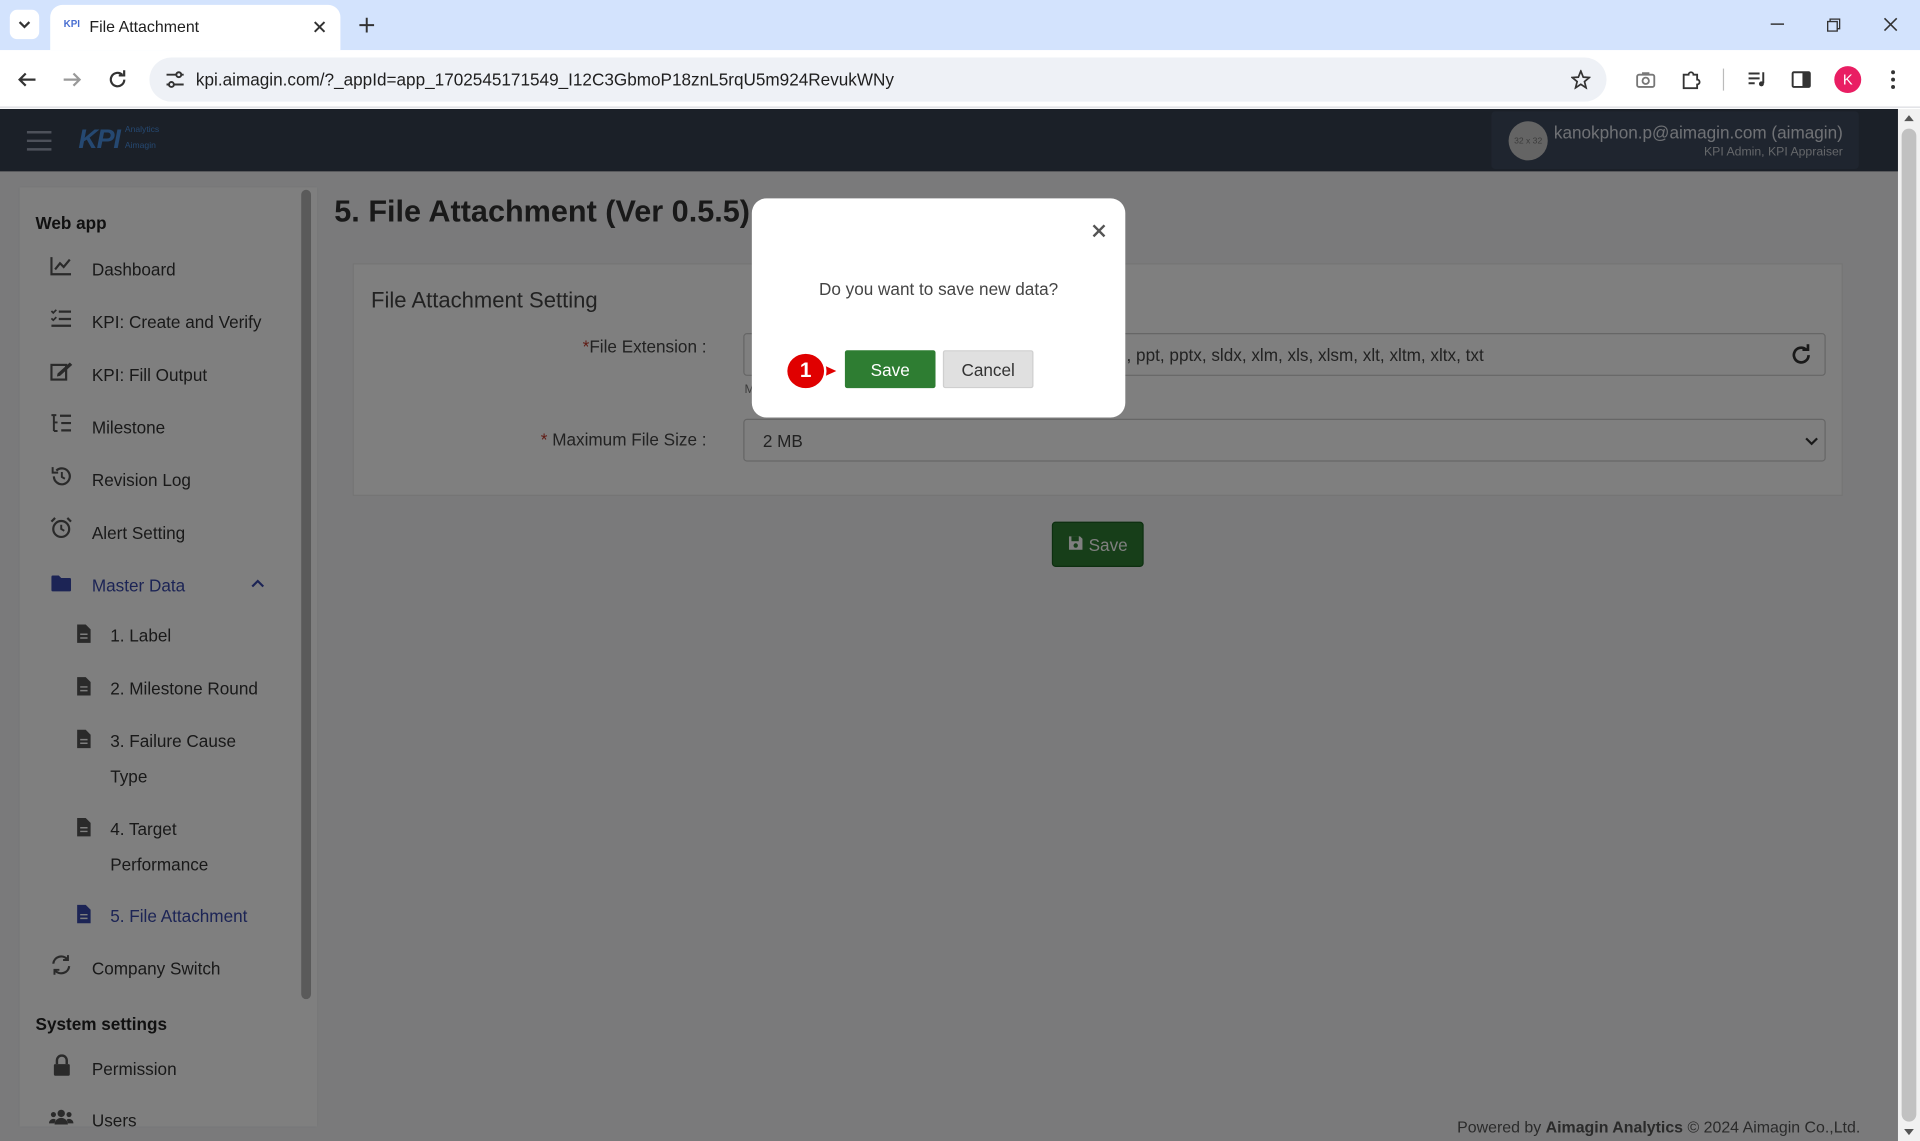 This screenshot has height=1141, width=1920. Describe the element at coordinates (1581, 80) in the screenshot. I see `bookmark-star-icon` at that location.